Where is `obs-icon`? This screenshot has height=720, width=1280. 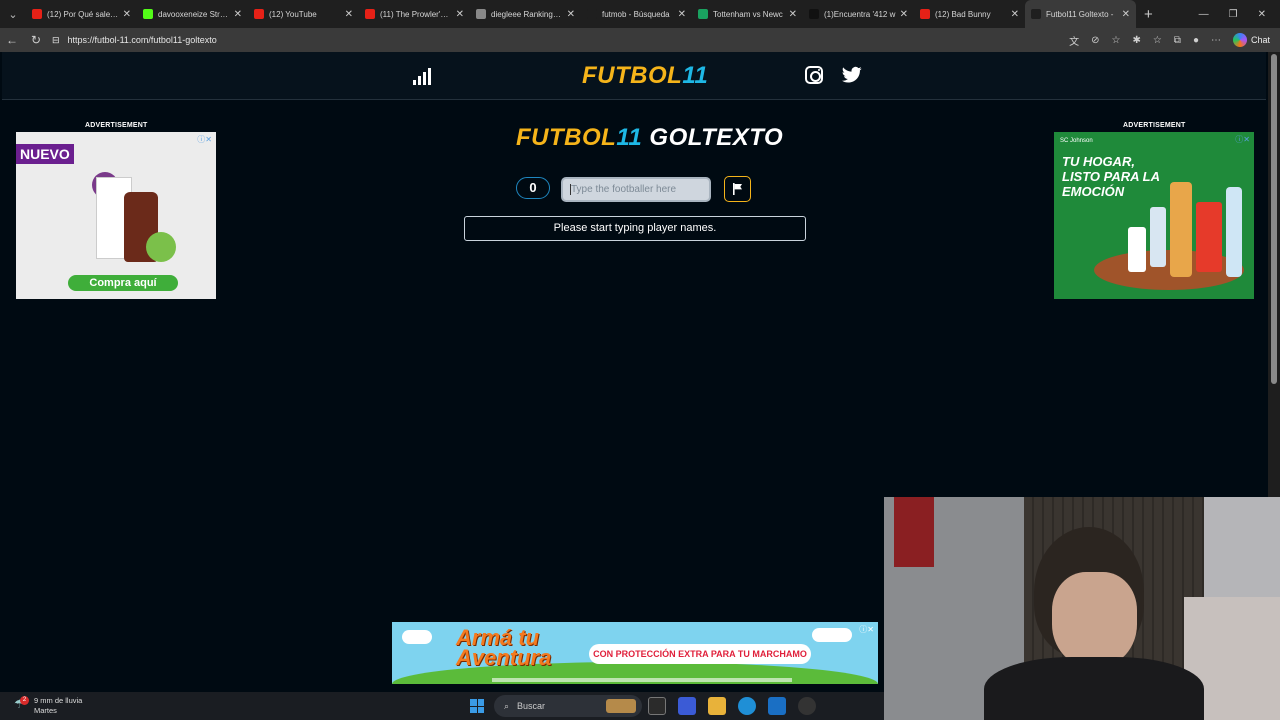
obs-icon is located at coordinates (807, 706).